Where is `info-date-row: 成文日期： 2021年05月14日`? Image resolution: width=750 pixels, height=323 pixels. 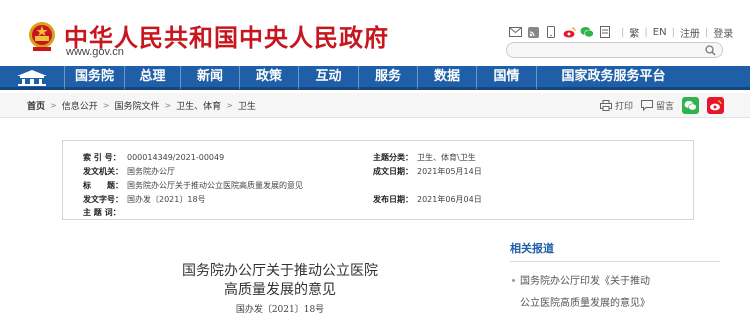 info-date-row: 成文日期： 2021年05月14日 is located at coordinates (427, 171).